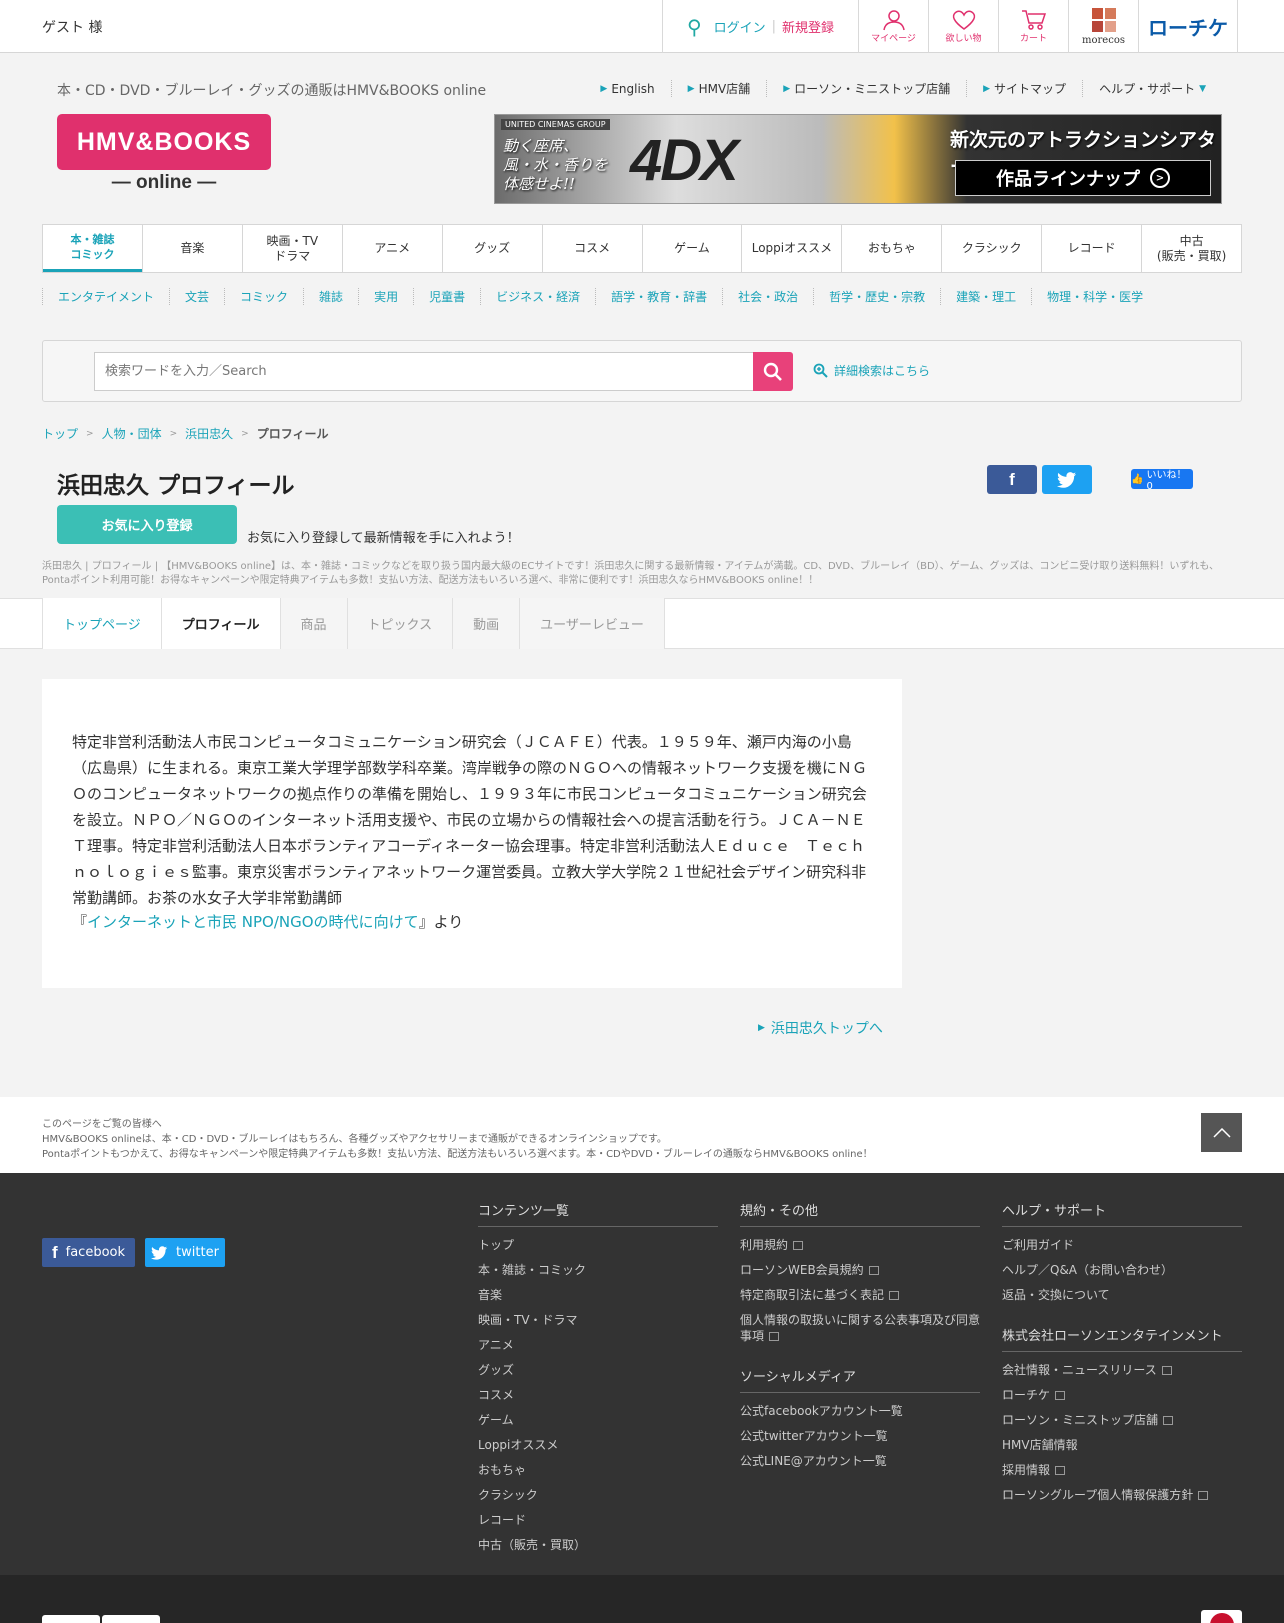 Image resolution: width=1284 pixels, height=1623 pixels. Describe the element at coordinates (1024, 88) in the screenshot. I see `sitemap-link: ▶ サイトマップ` at that location.